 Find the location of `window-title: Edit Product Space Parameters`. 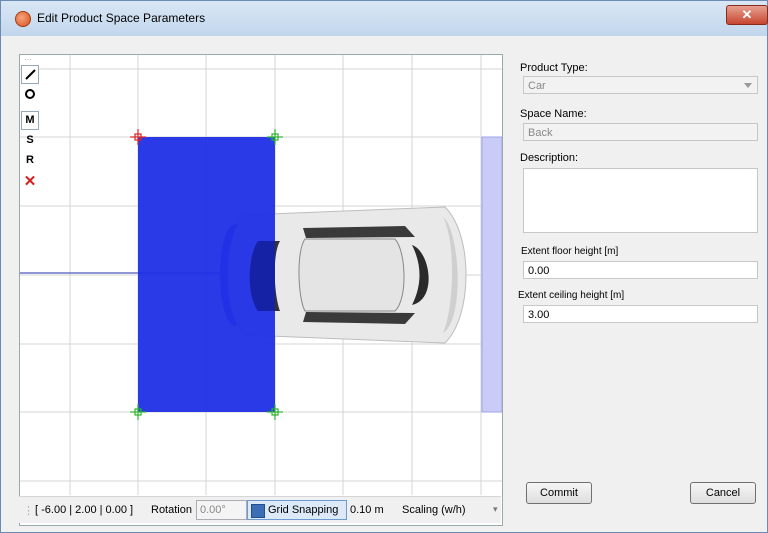

window-title: Edit Product Space Parameters is located at coordinates (121, 18).